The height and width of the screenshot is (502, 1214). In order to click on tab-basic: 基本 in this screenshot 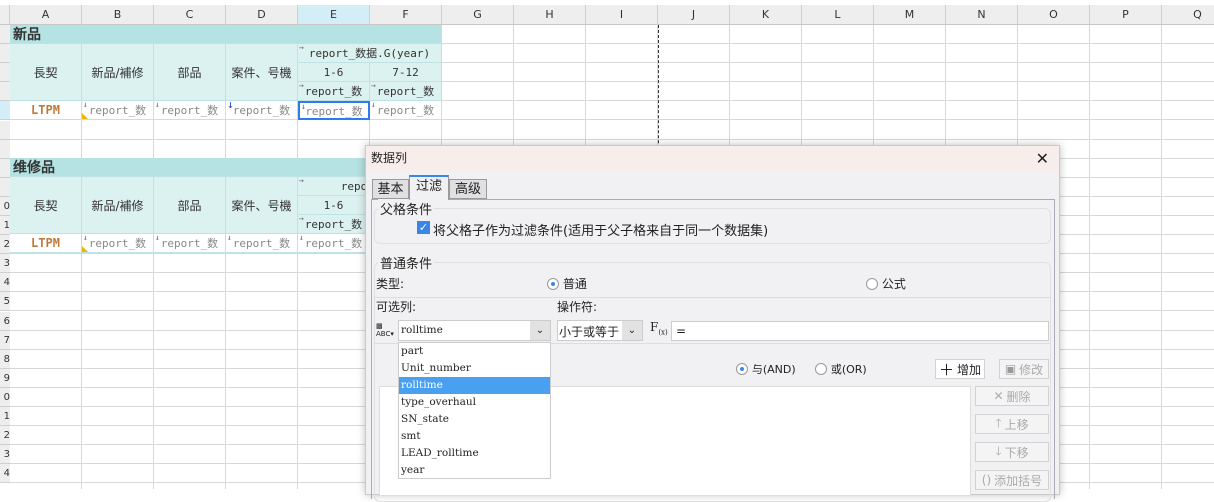, I will do `click(390, 189)`.